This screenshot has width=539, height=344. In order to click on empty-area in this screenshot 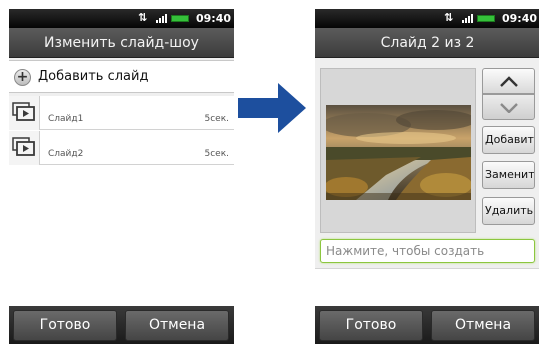, I will do `click(427, 287)`.